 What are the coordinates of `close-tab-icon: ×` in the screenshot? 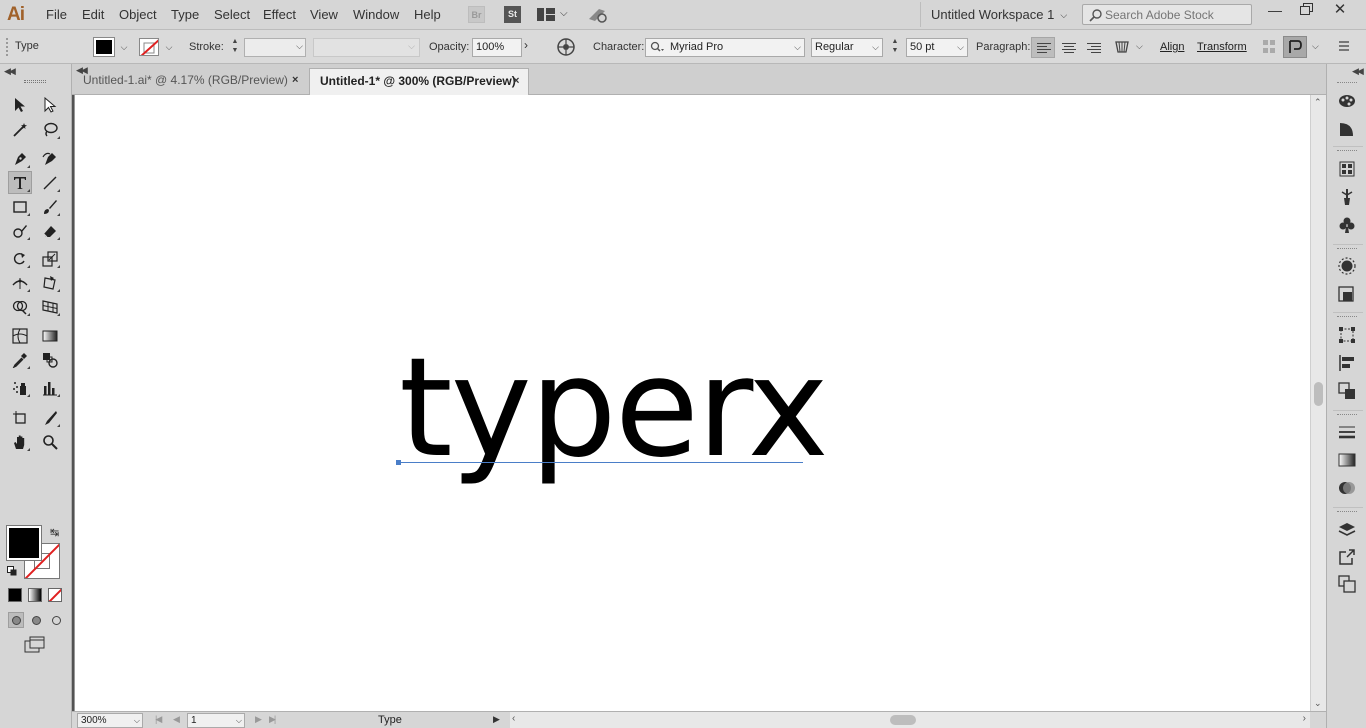 It's located at (295, 80).